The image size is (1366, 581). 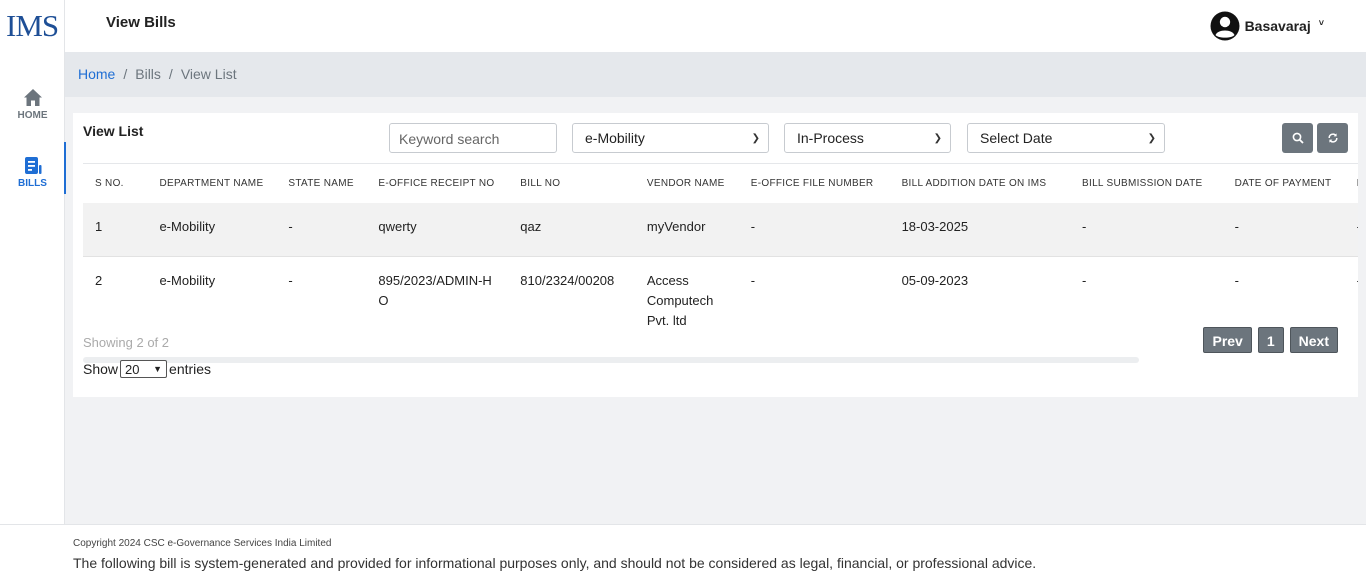 What do you see at coordinates (670, 138) in the screenshot?
I see `category-select: e-Mobility ❯` at bounding box center [670, 138].